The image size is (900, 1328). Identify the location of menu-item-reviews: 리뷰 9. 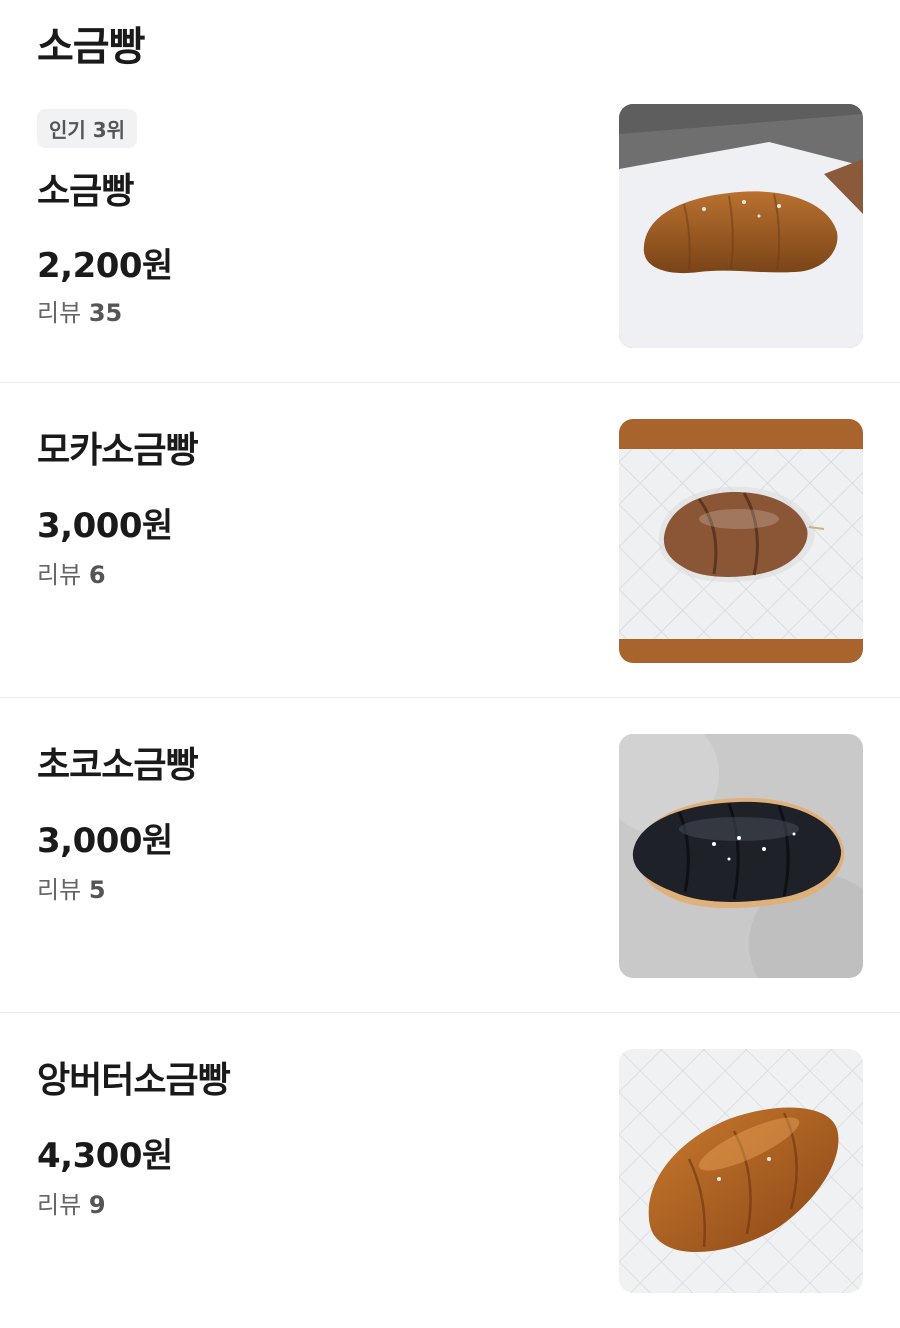
(71, 1202).